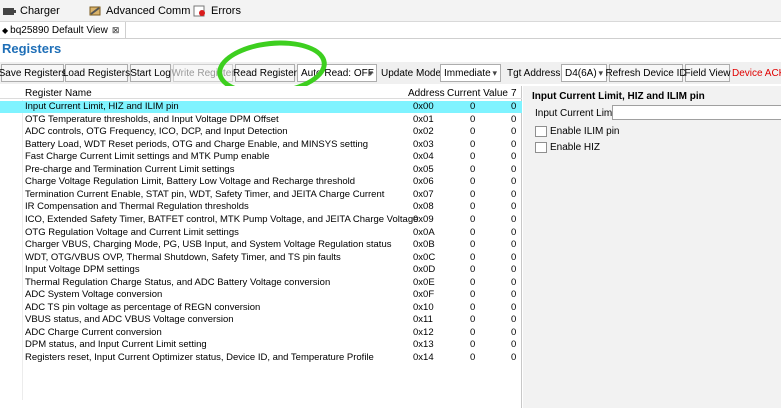 The image size is (781, 408). What do you see at coordinates (423, 207) in the screenshot?
I see `address-cell: 0x08` at bounding box center [423, 207].